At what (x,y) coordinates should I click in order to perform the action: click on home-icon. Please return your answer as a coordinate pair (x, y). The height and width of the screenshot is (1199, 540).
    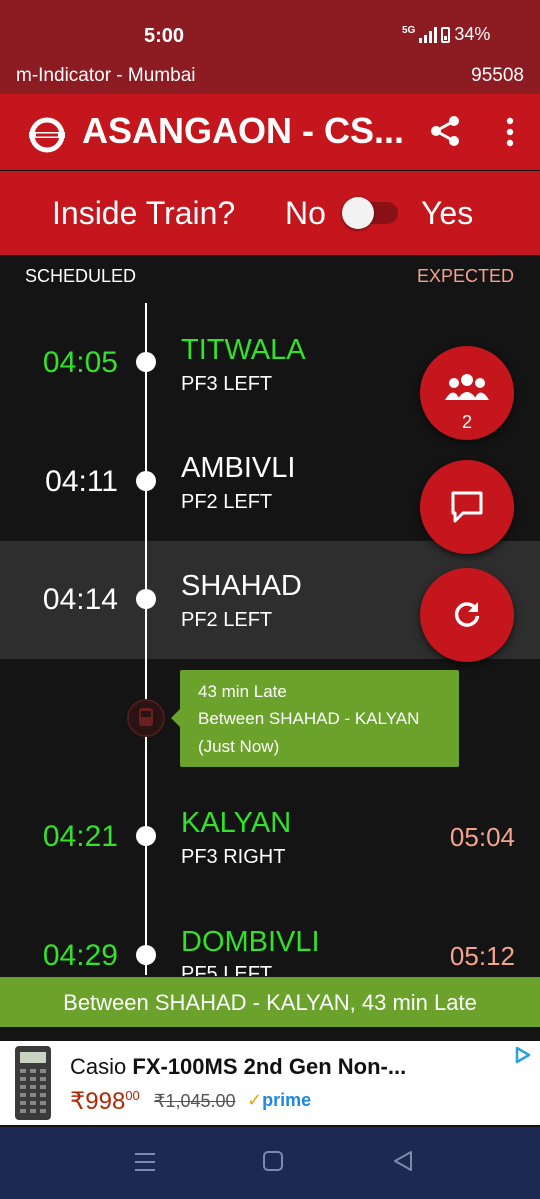
    Looking at the image, I should click on (273, 1161).